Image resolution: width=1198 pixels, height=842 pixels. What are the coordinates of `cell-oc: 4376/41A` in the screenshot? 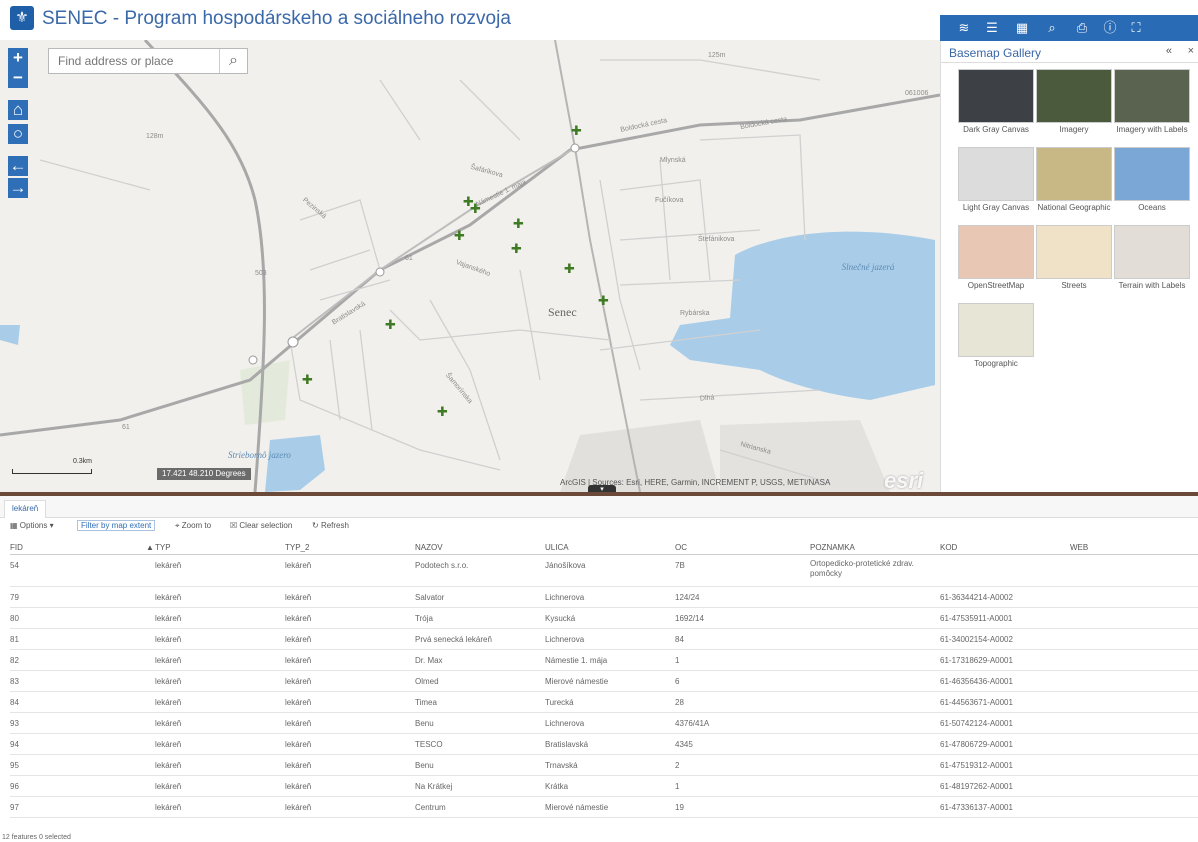 It's located at (692, 723).